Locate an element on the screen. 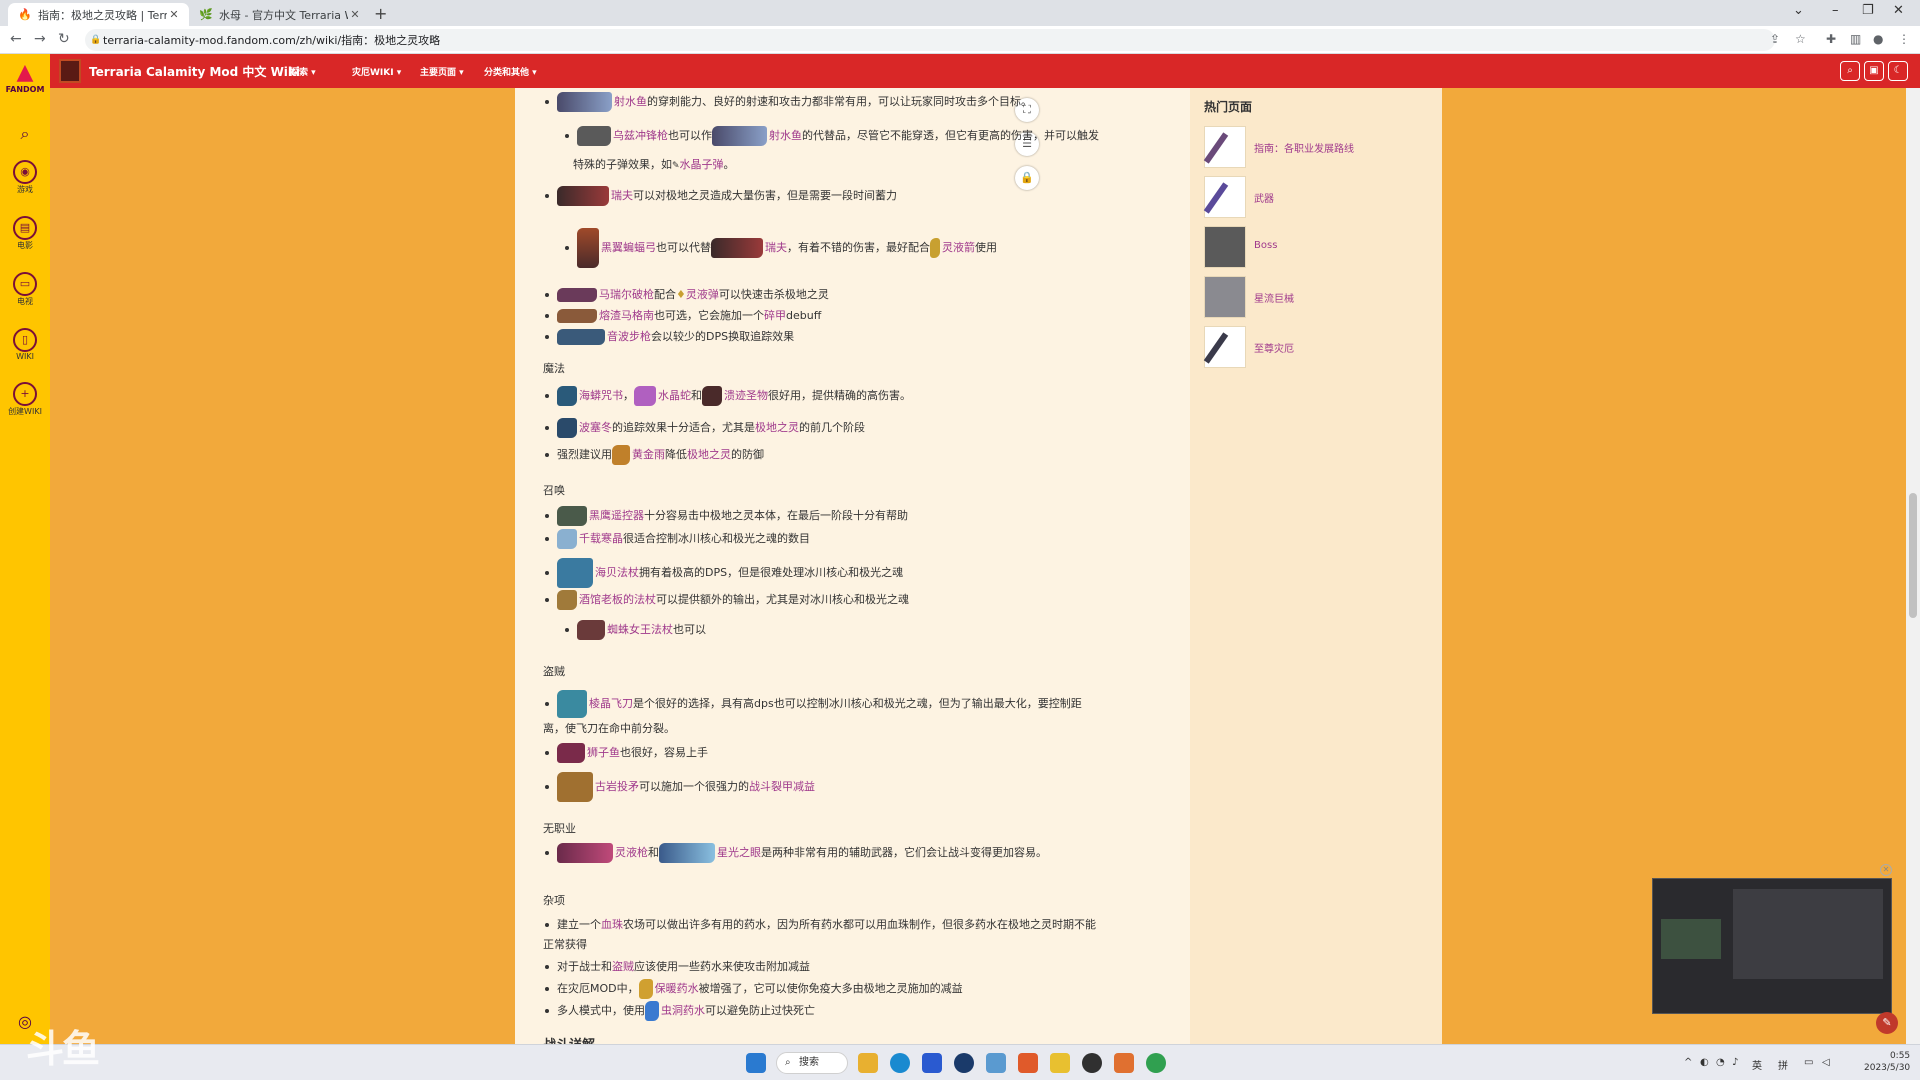 The height and width of the screenshot is (1080, 1920). sidebar-icon: ▥ is located at coordinates (1855, 39).